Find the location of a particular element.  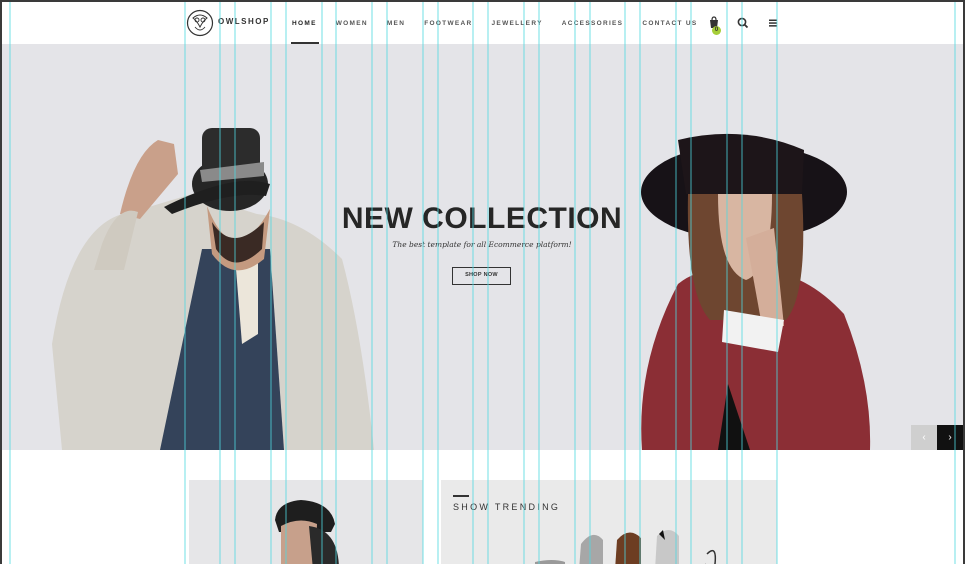

nav-item-contact-us: CONTACT US is located at coordinates (669, 23).